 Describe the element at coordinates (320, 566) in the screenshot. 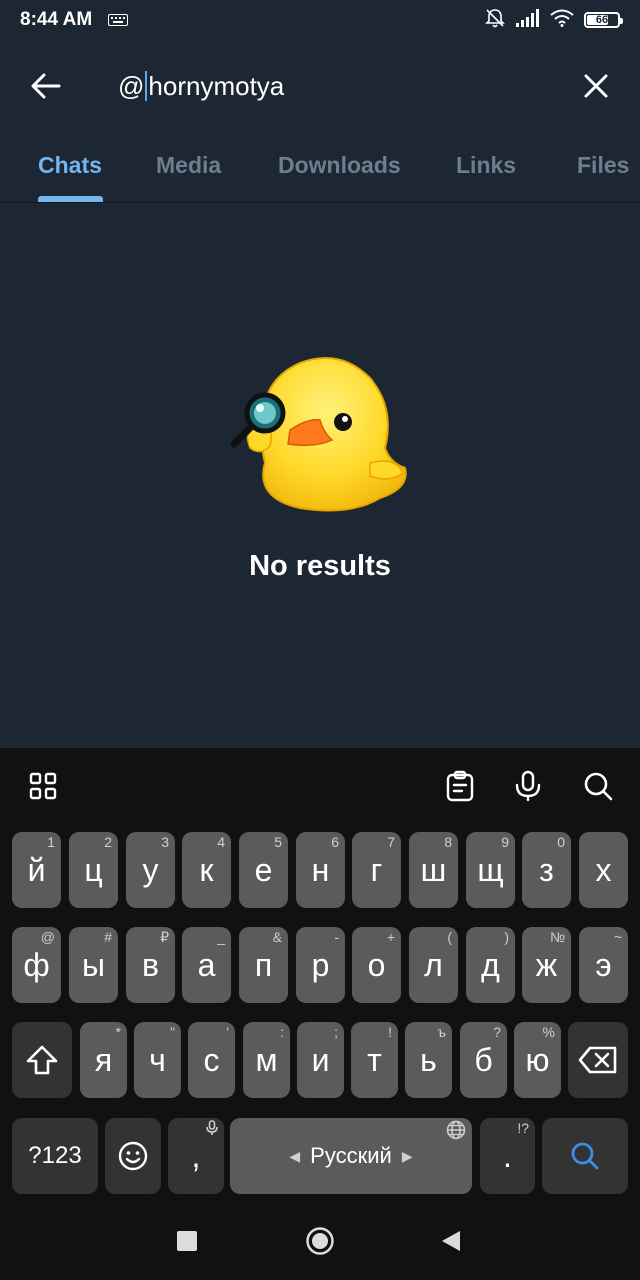

I see `no-results-text: No results` at that location.